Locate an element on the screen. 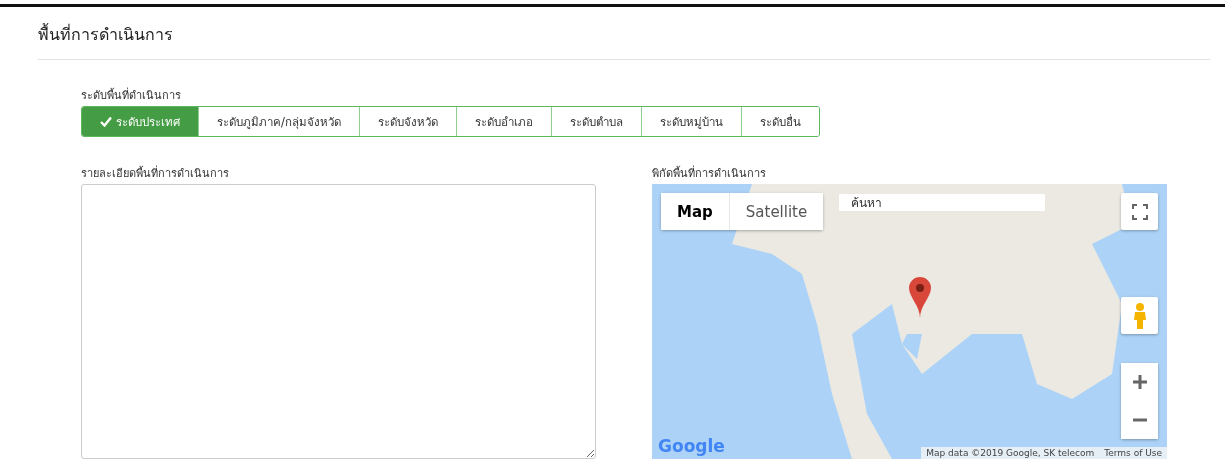 This screenshot has height=470, width=1225. check-icon is located at coordinates (106, 121).